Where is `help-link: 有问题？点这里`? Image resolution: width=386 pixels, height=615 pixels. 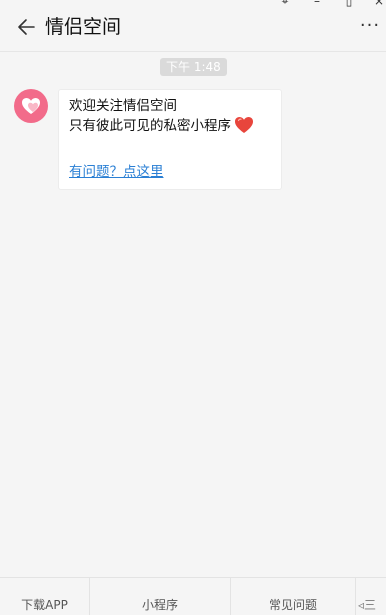
help-link: 有问题？点这里 is located at coordinates (170, 172).